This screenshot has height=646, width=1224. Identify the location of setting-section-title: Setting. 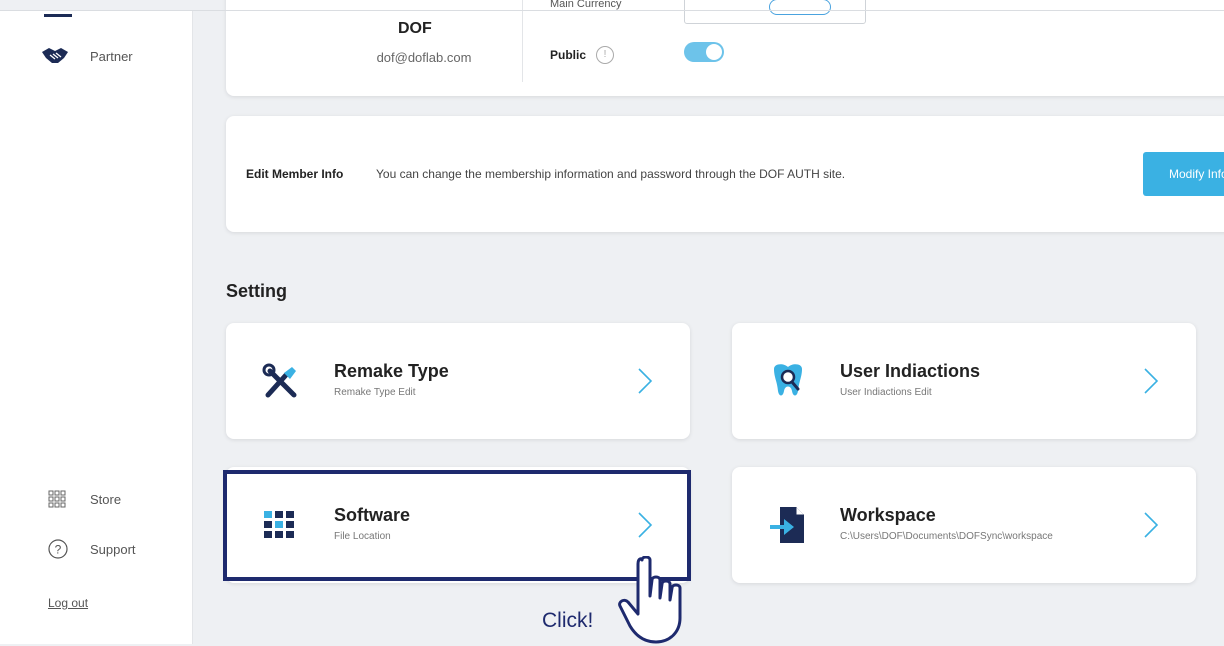
(256, 291).